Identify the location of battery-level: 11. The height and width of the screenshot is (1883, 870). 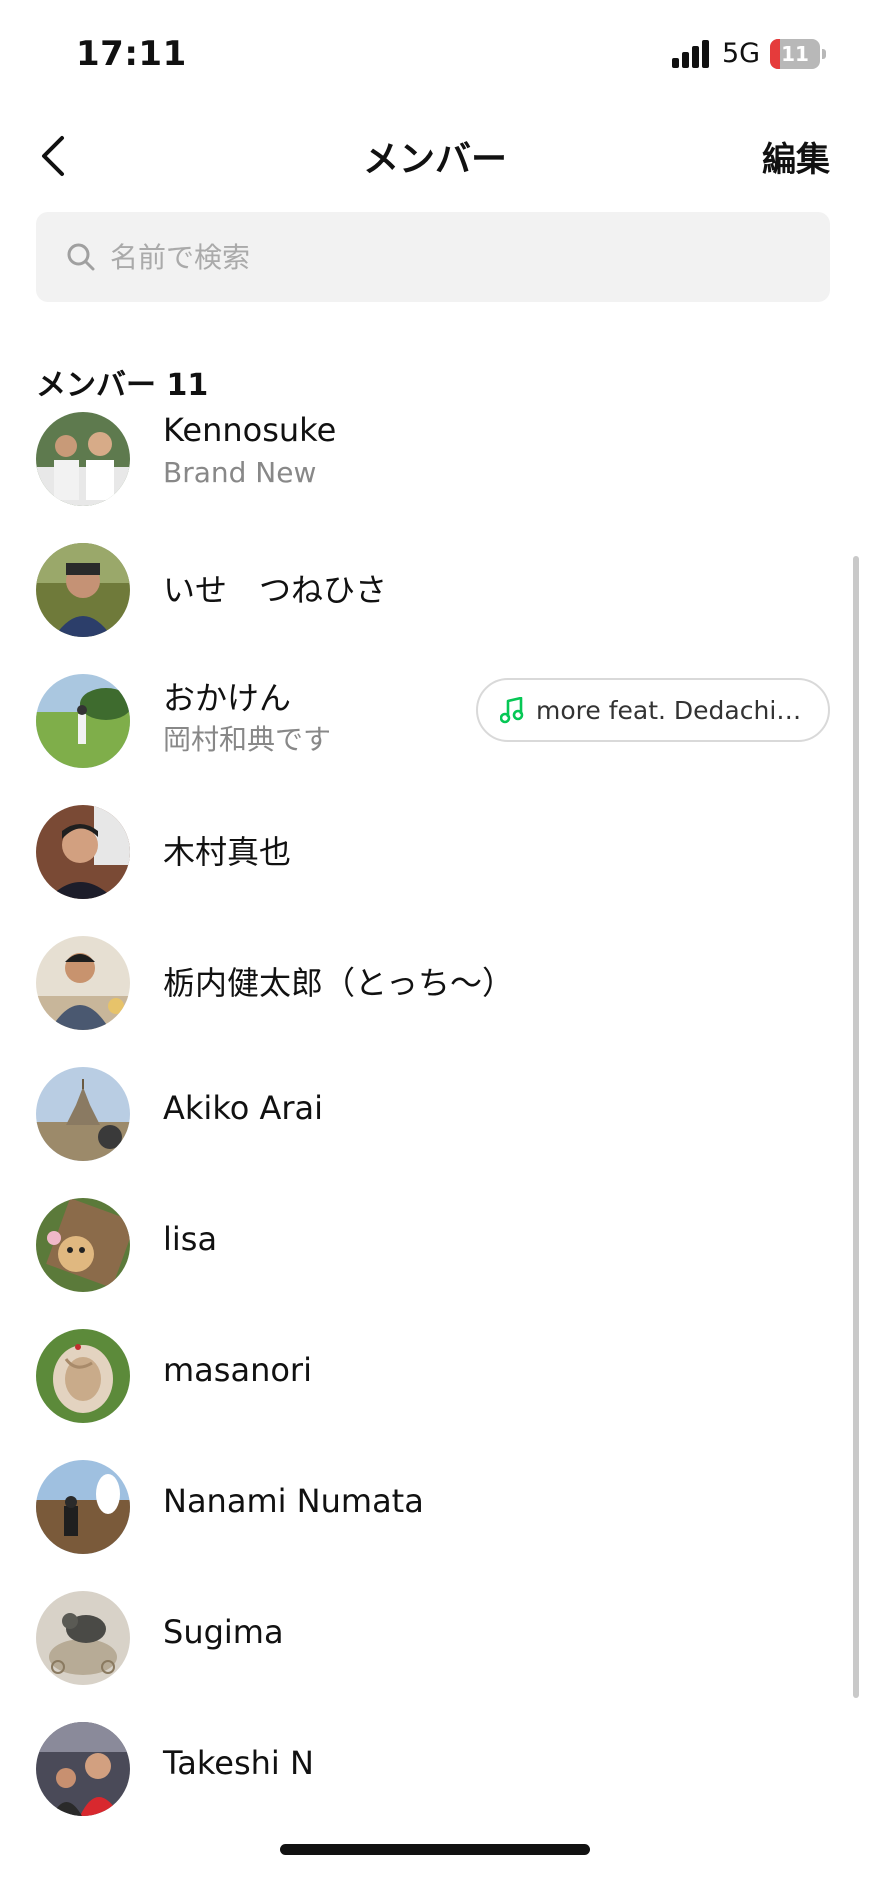
(795, 54).